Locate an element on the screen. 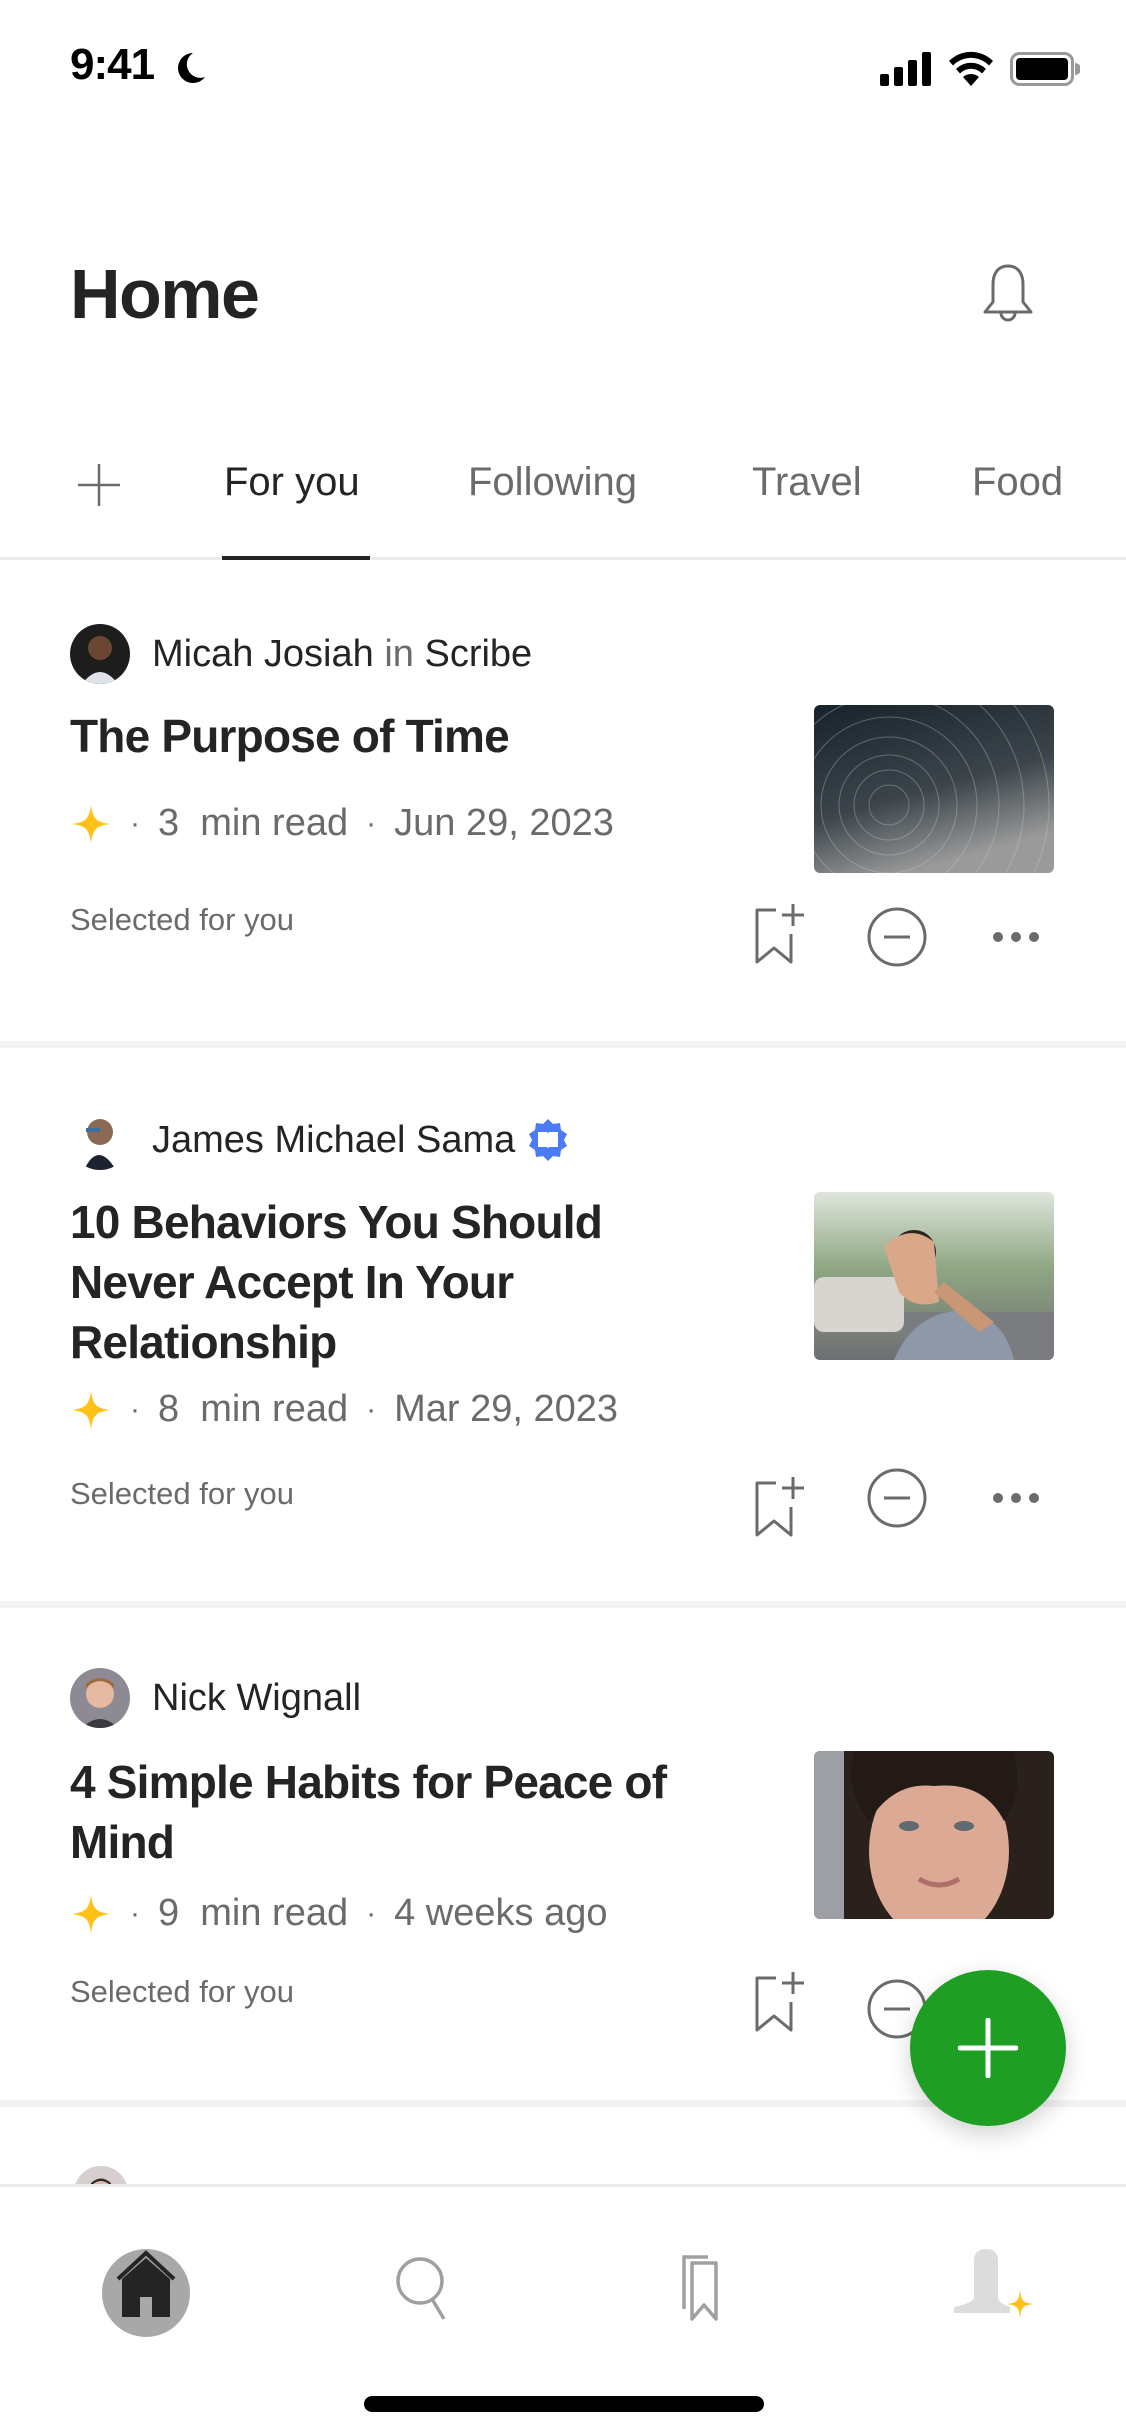 The image size is (1126, 2436). notifications-button is located at coordinates (1008, 295).